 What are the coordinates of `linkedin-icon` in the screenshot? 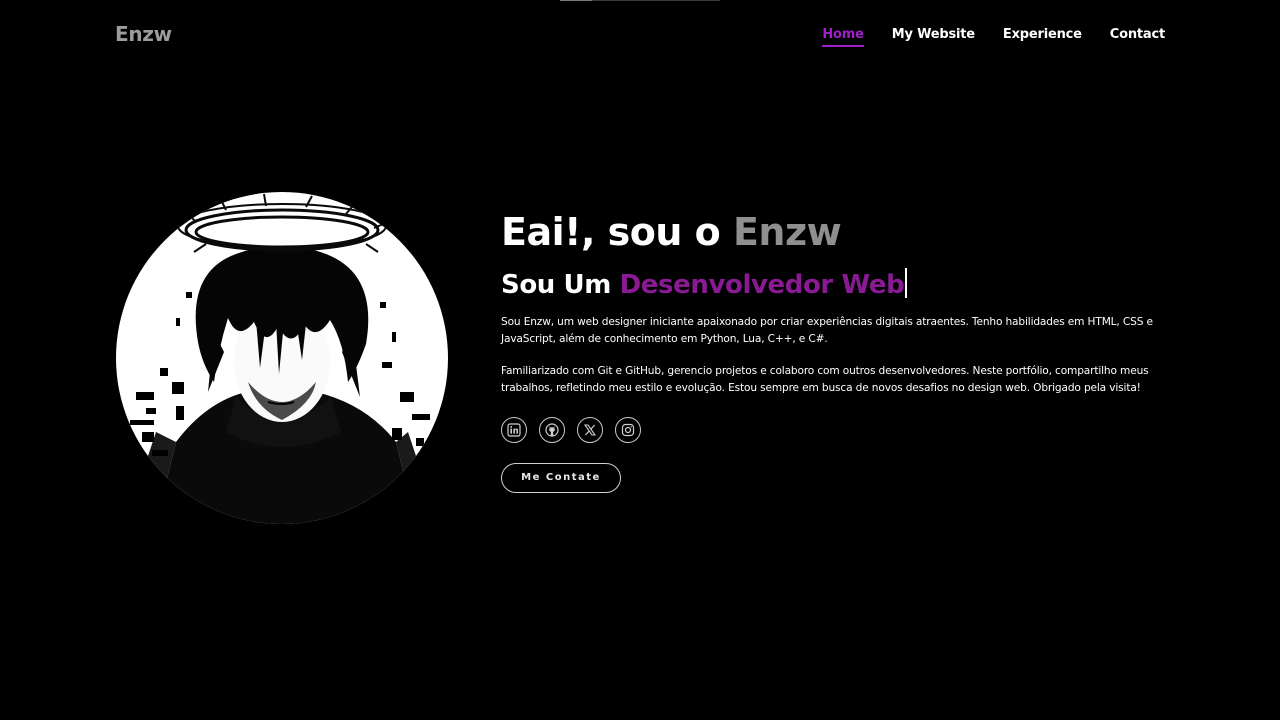 It's located at (514, 430).